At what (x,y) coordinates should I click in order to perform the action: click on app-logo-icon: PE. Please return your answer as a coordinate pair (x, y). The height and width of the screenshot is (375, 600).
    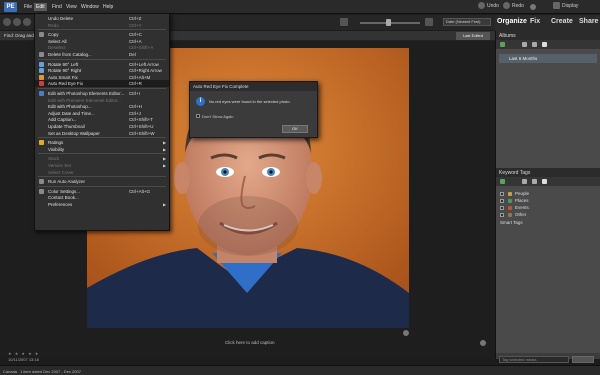
    Looking at the image, I should click on (10, 7).